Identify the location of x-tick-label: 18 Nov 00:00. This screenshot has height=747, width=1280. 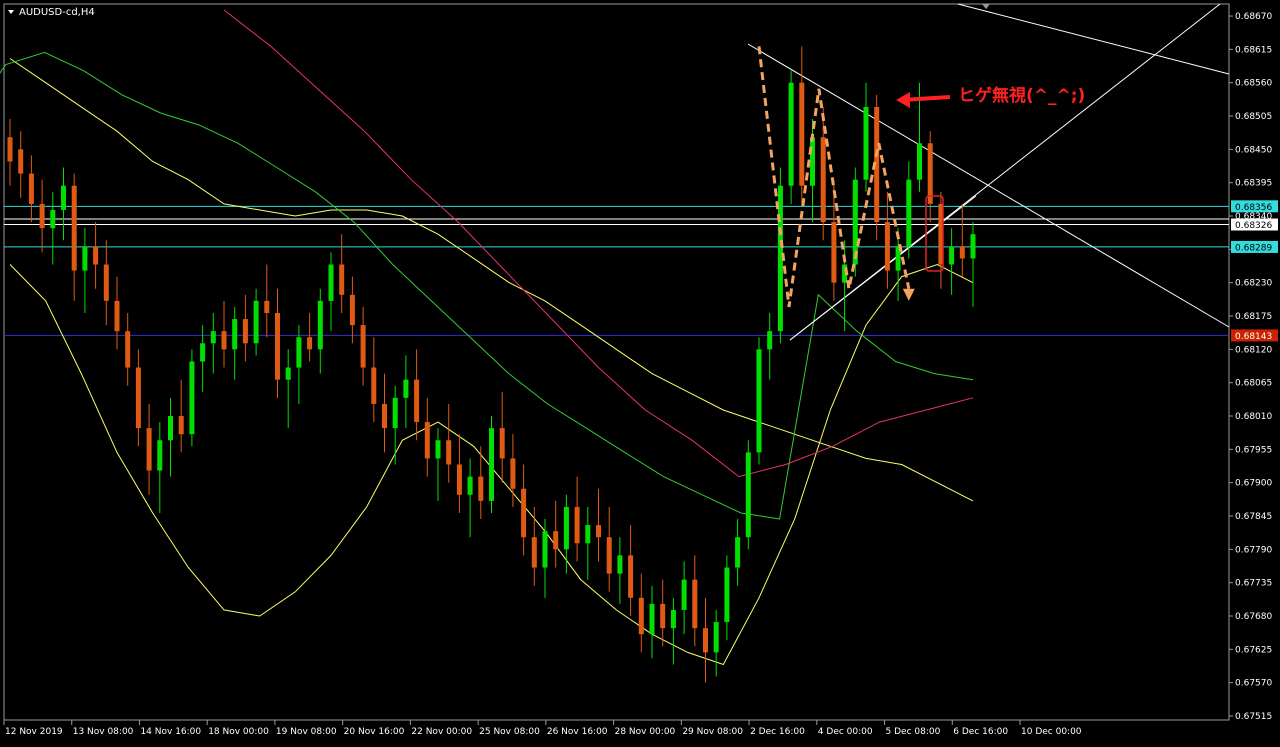
(238, 732).